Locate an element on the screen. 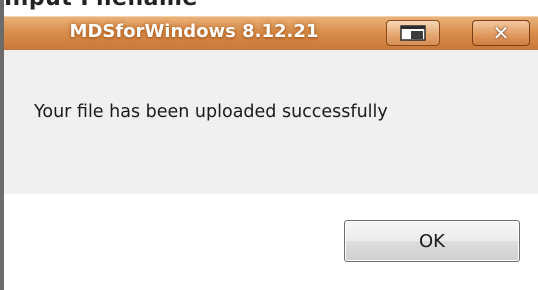 The image size is (538, 290). restore-button is located at coordinates (413, 33).